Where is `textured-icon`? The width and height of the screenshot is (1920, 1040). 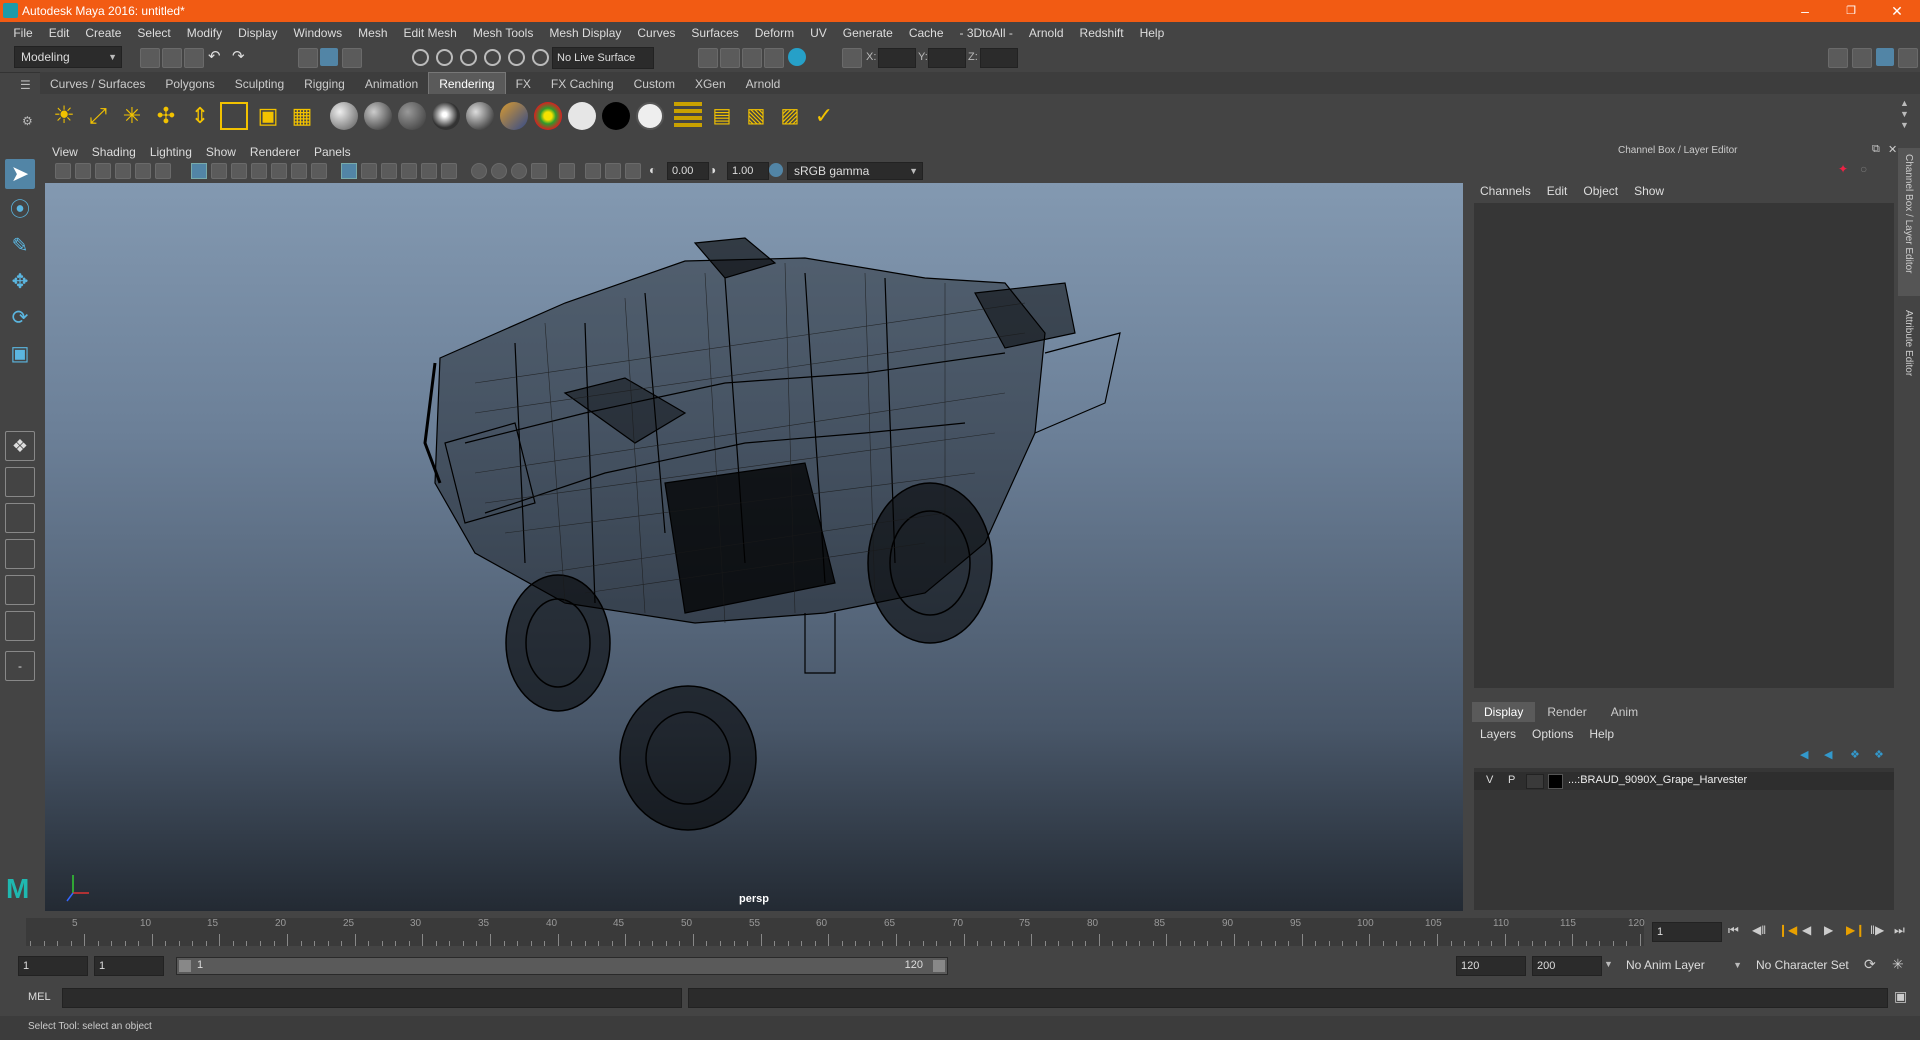
textured-icon is located at coordinates (409, 171).